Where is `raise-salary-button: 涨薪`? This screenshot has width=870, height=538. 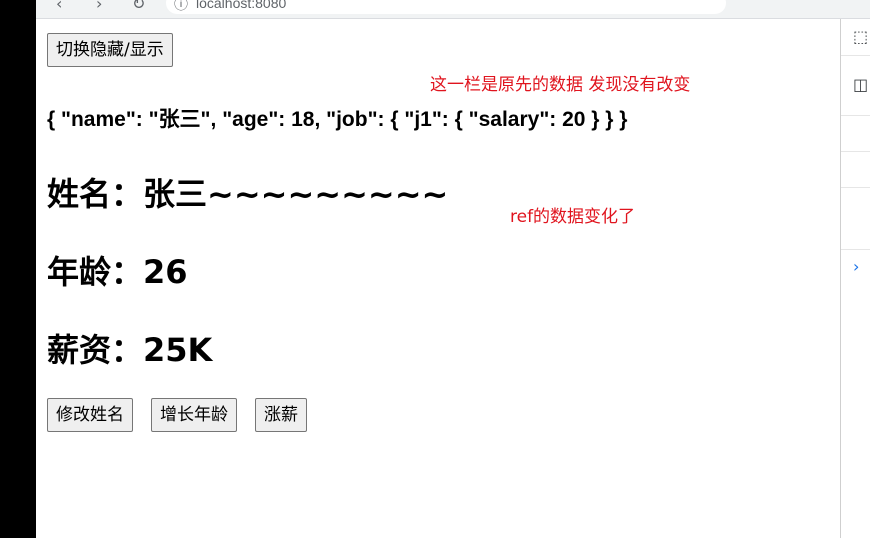 raise-salary-button: 涨薪 is located at coordinates (281, 415).